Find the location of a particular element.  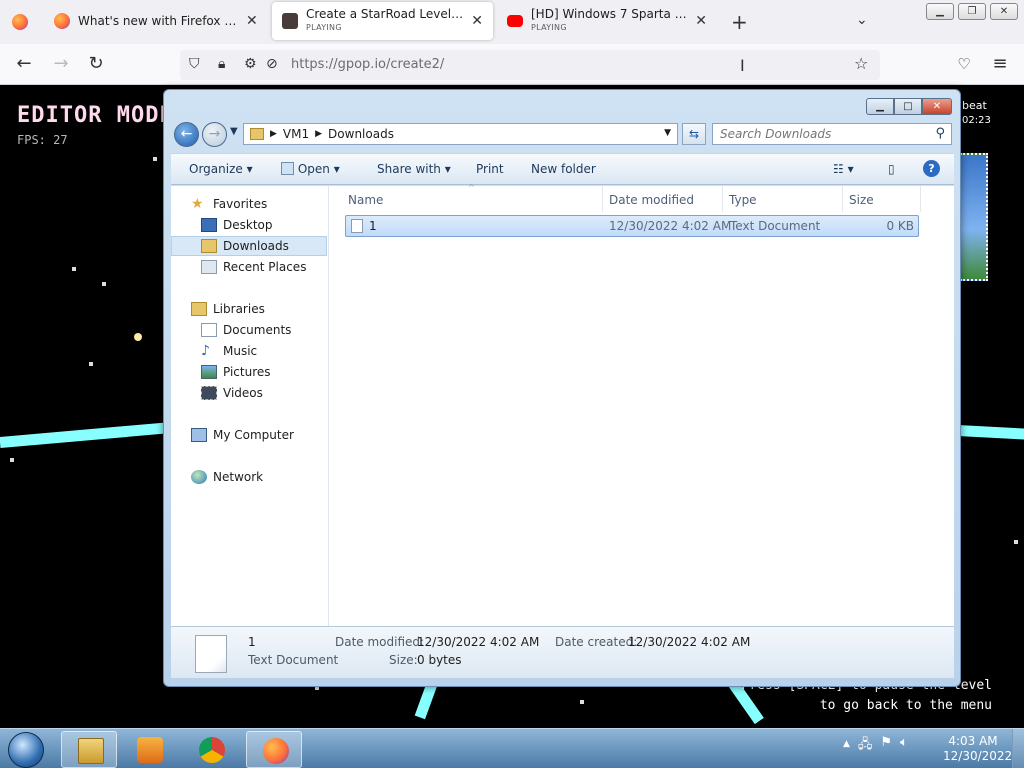

nav-pictures: Pictures is located at coordinates (249, 372).